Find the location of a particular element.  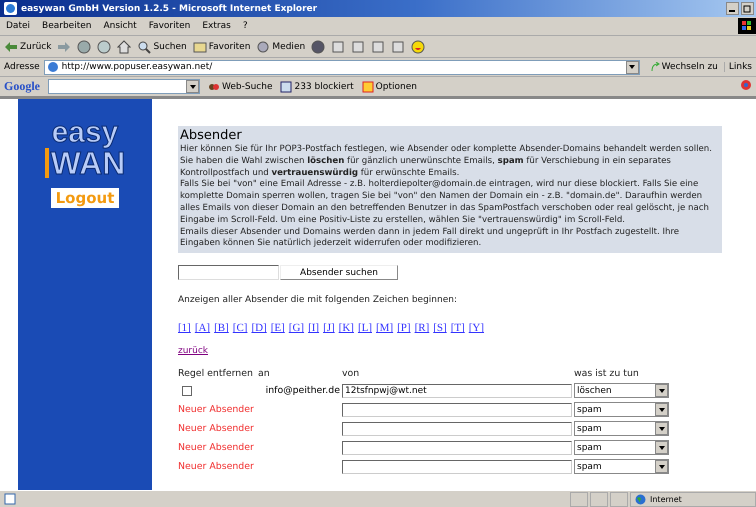

filter-label: Anzeigen aller Absender die mit folgenden Zeichen beginnen: is located at coordinates (317, 300).